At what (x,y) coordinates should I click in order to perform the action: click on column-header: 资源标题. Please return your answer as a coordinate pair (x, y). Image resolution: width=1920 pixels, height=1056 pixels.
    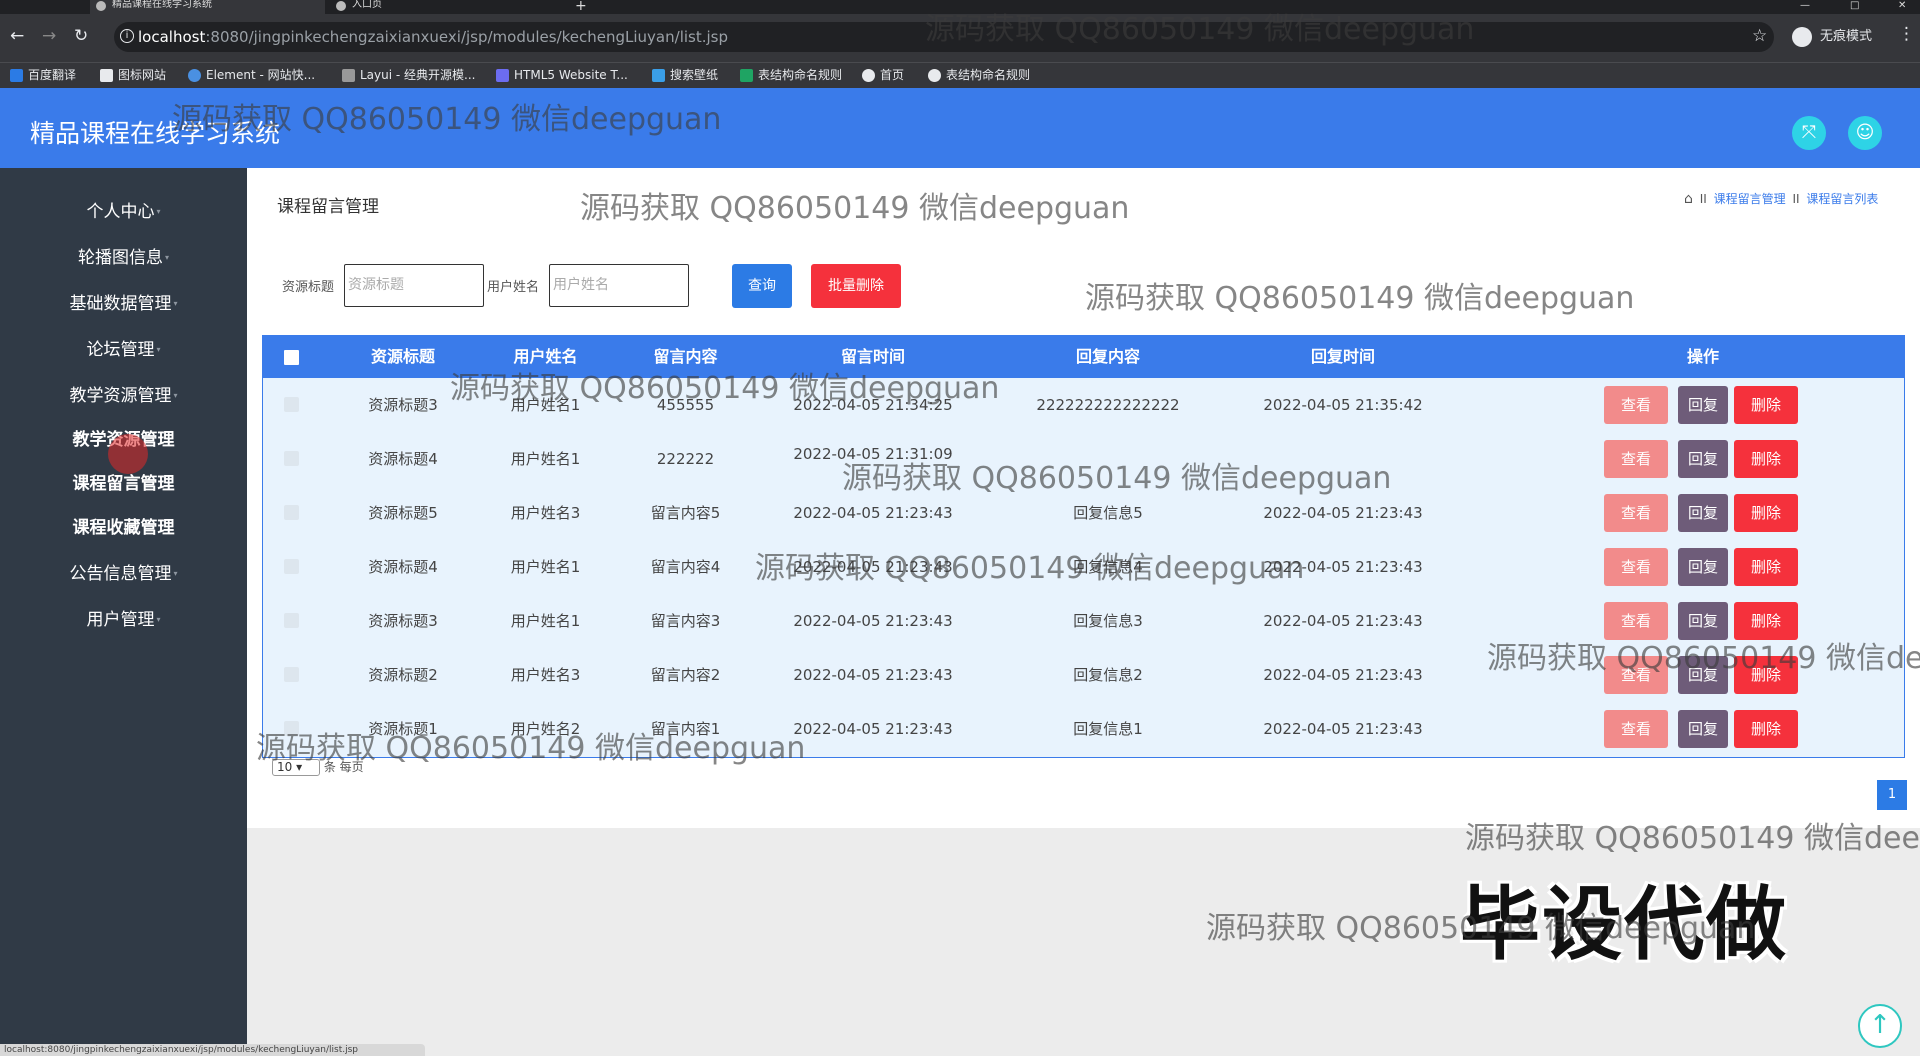
    Looking at the image, I should click on (402, 356).